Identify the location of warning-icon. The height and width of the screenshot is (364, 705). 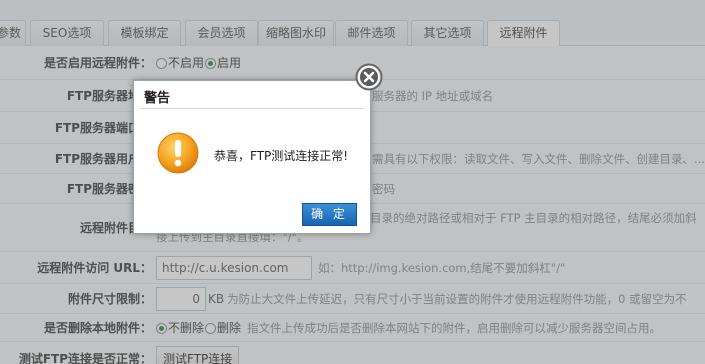
(178, 153).